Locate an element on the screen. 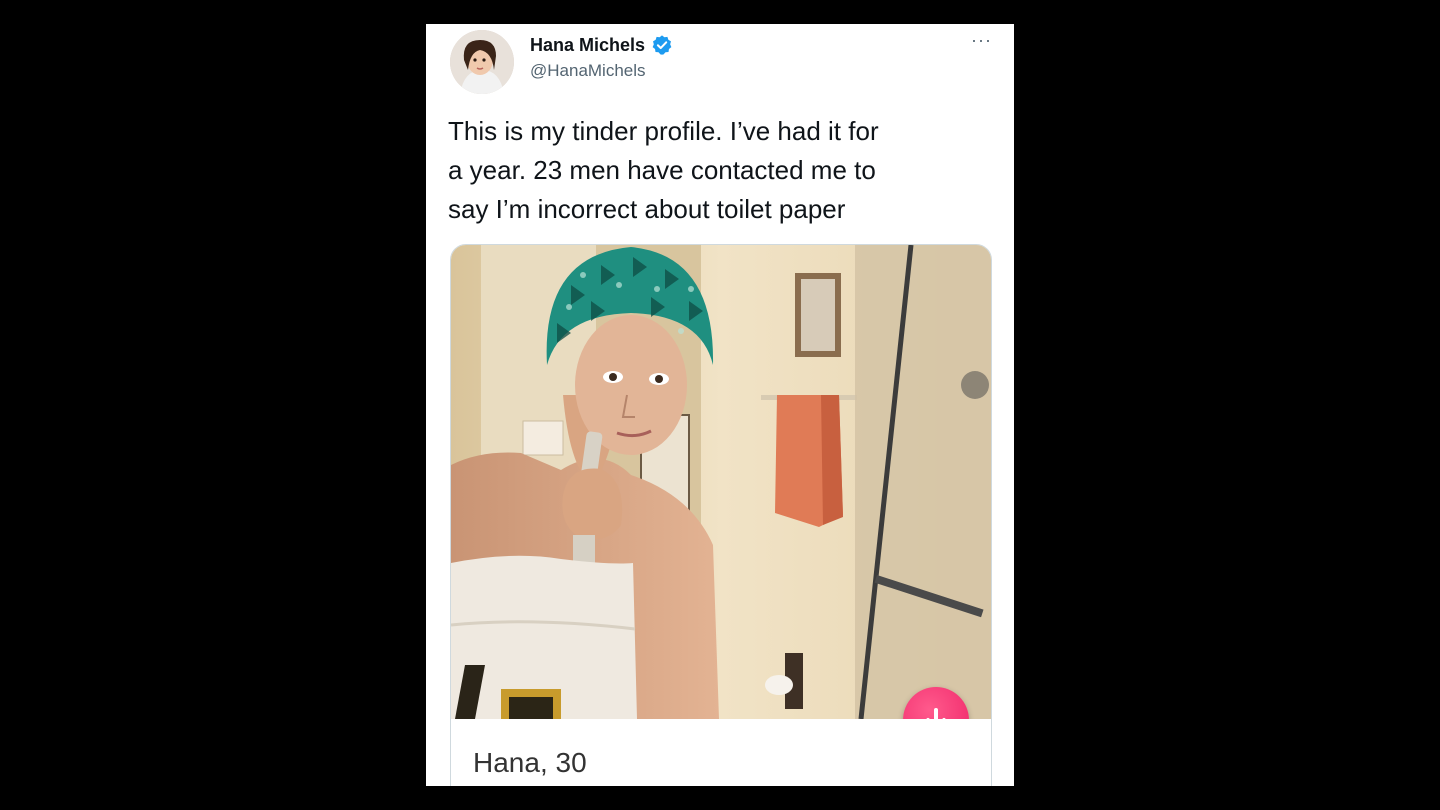 The width and height of the screenshot is (1440, 810). more-options-button: ··· is located at coordinates (981, 40).